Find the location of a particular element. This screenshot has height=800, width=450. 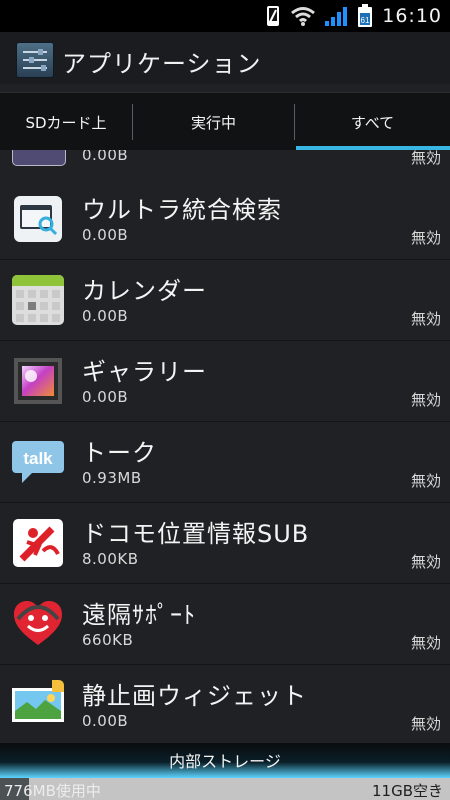

app-row-photo-widget: 静止画ウィジェット 0.00B 無効 is located at coordinates (225, 704).